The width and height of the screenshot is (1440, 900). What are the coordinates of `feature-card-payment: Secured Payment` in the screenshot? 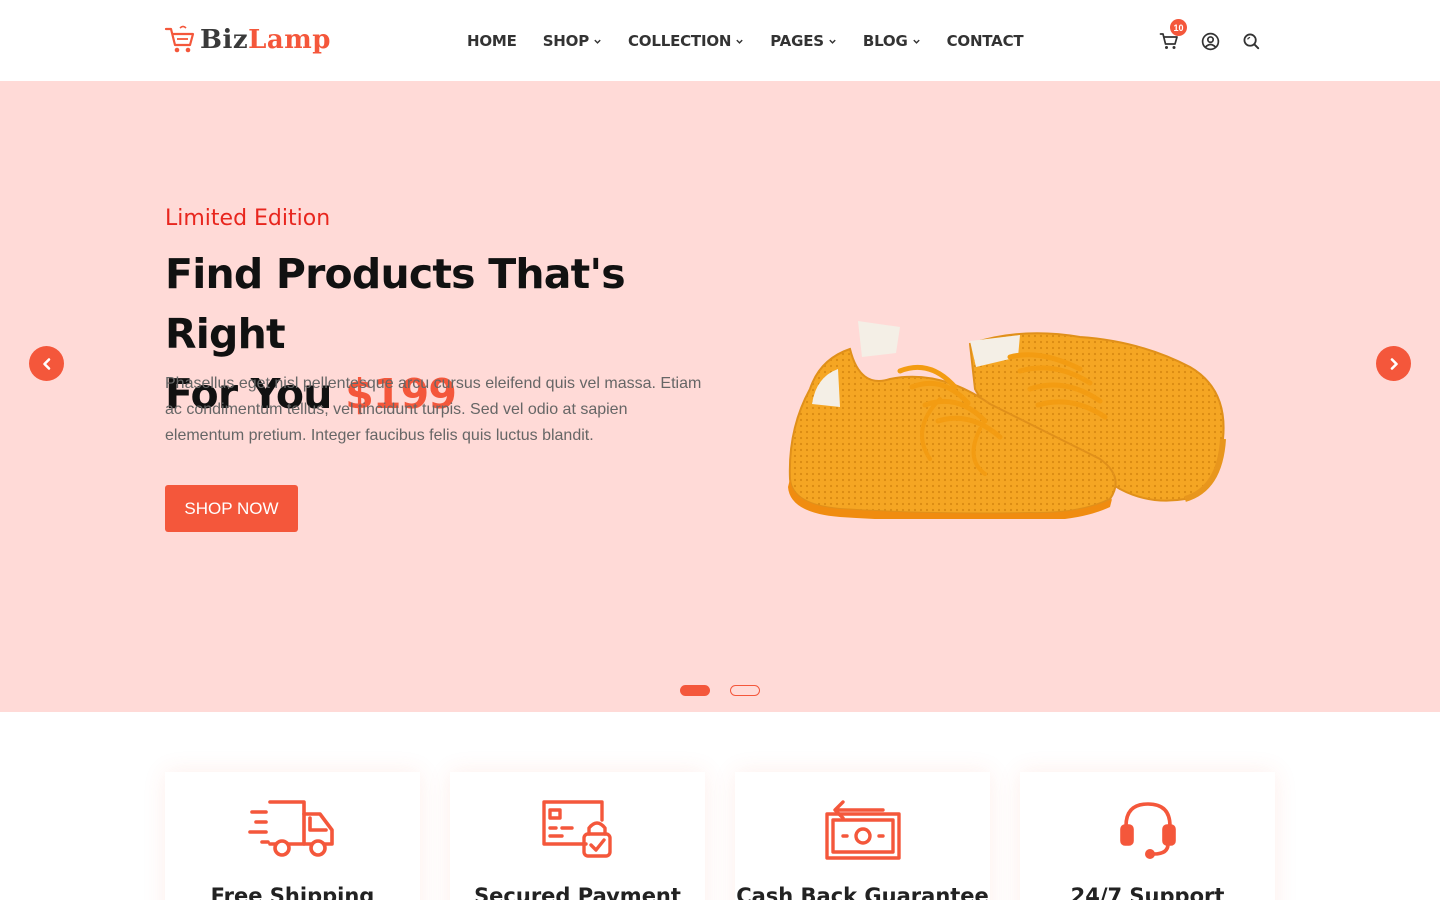 It's located at (577, 836).